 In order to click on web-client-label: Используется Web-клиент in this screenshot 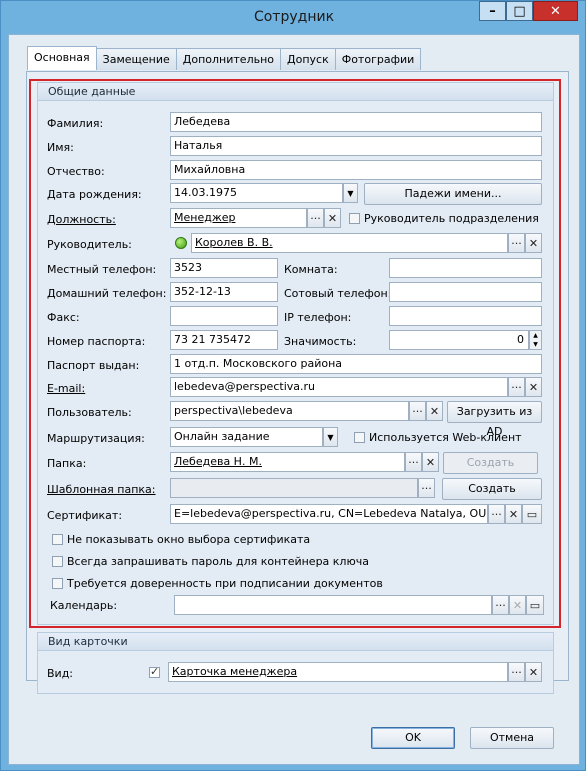, I will do `click(445, 437)`.